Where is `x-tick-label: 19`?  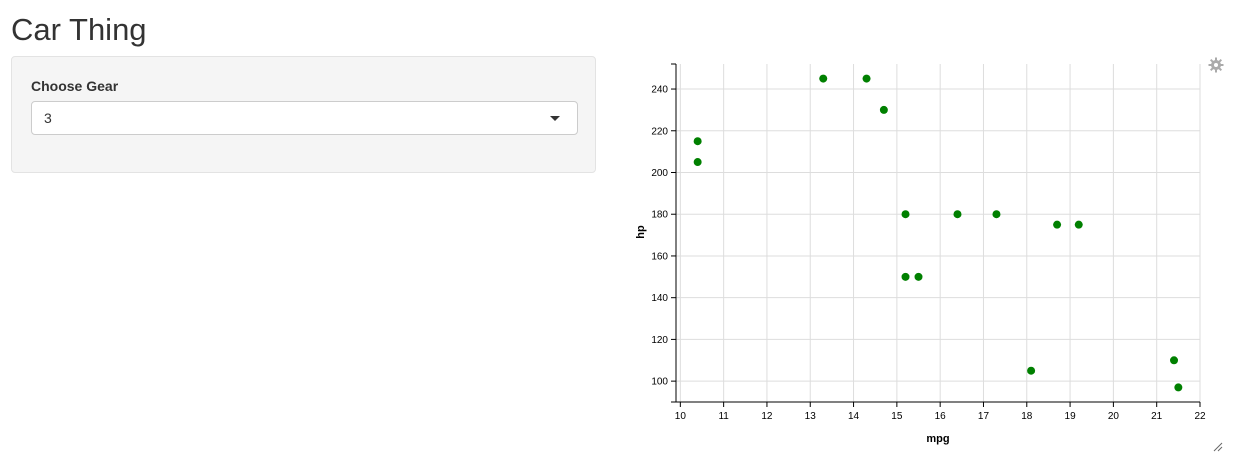 x-tick-label: 19 is located at coordinates (1071, 416).